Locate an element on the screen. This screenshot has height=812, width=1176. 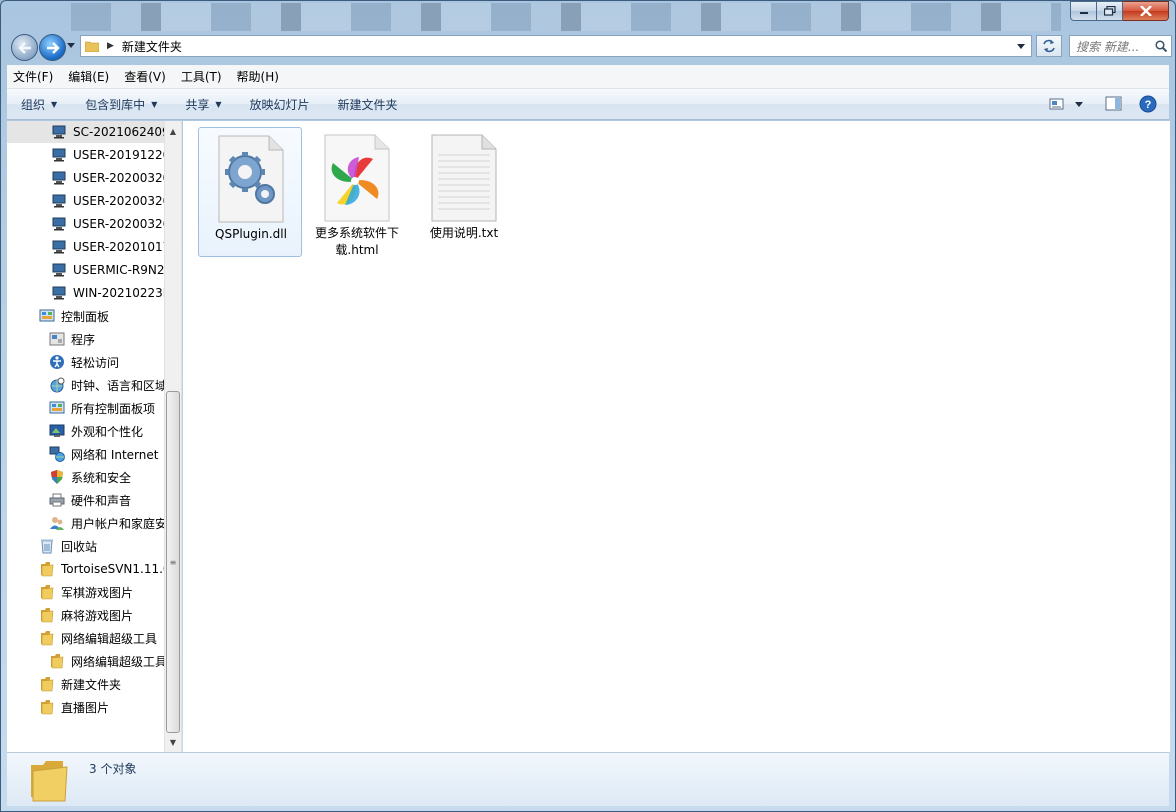
file-item: QSPlugin.dll is located at coordinates (250, 192).